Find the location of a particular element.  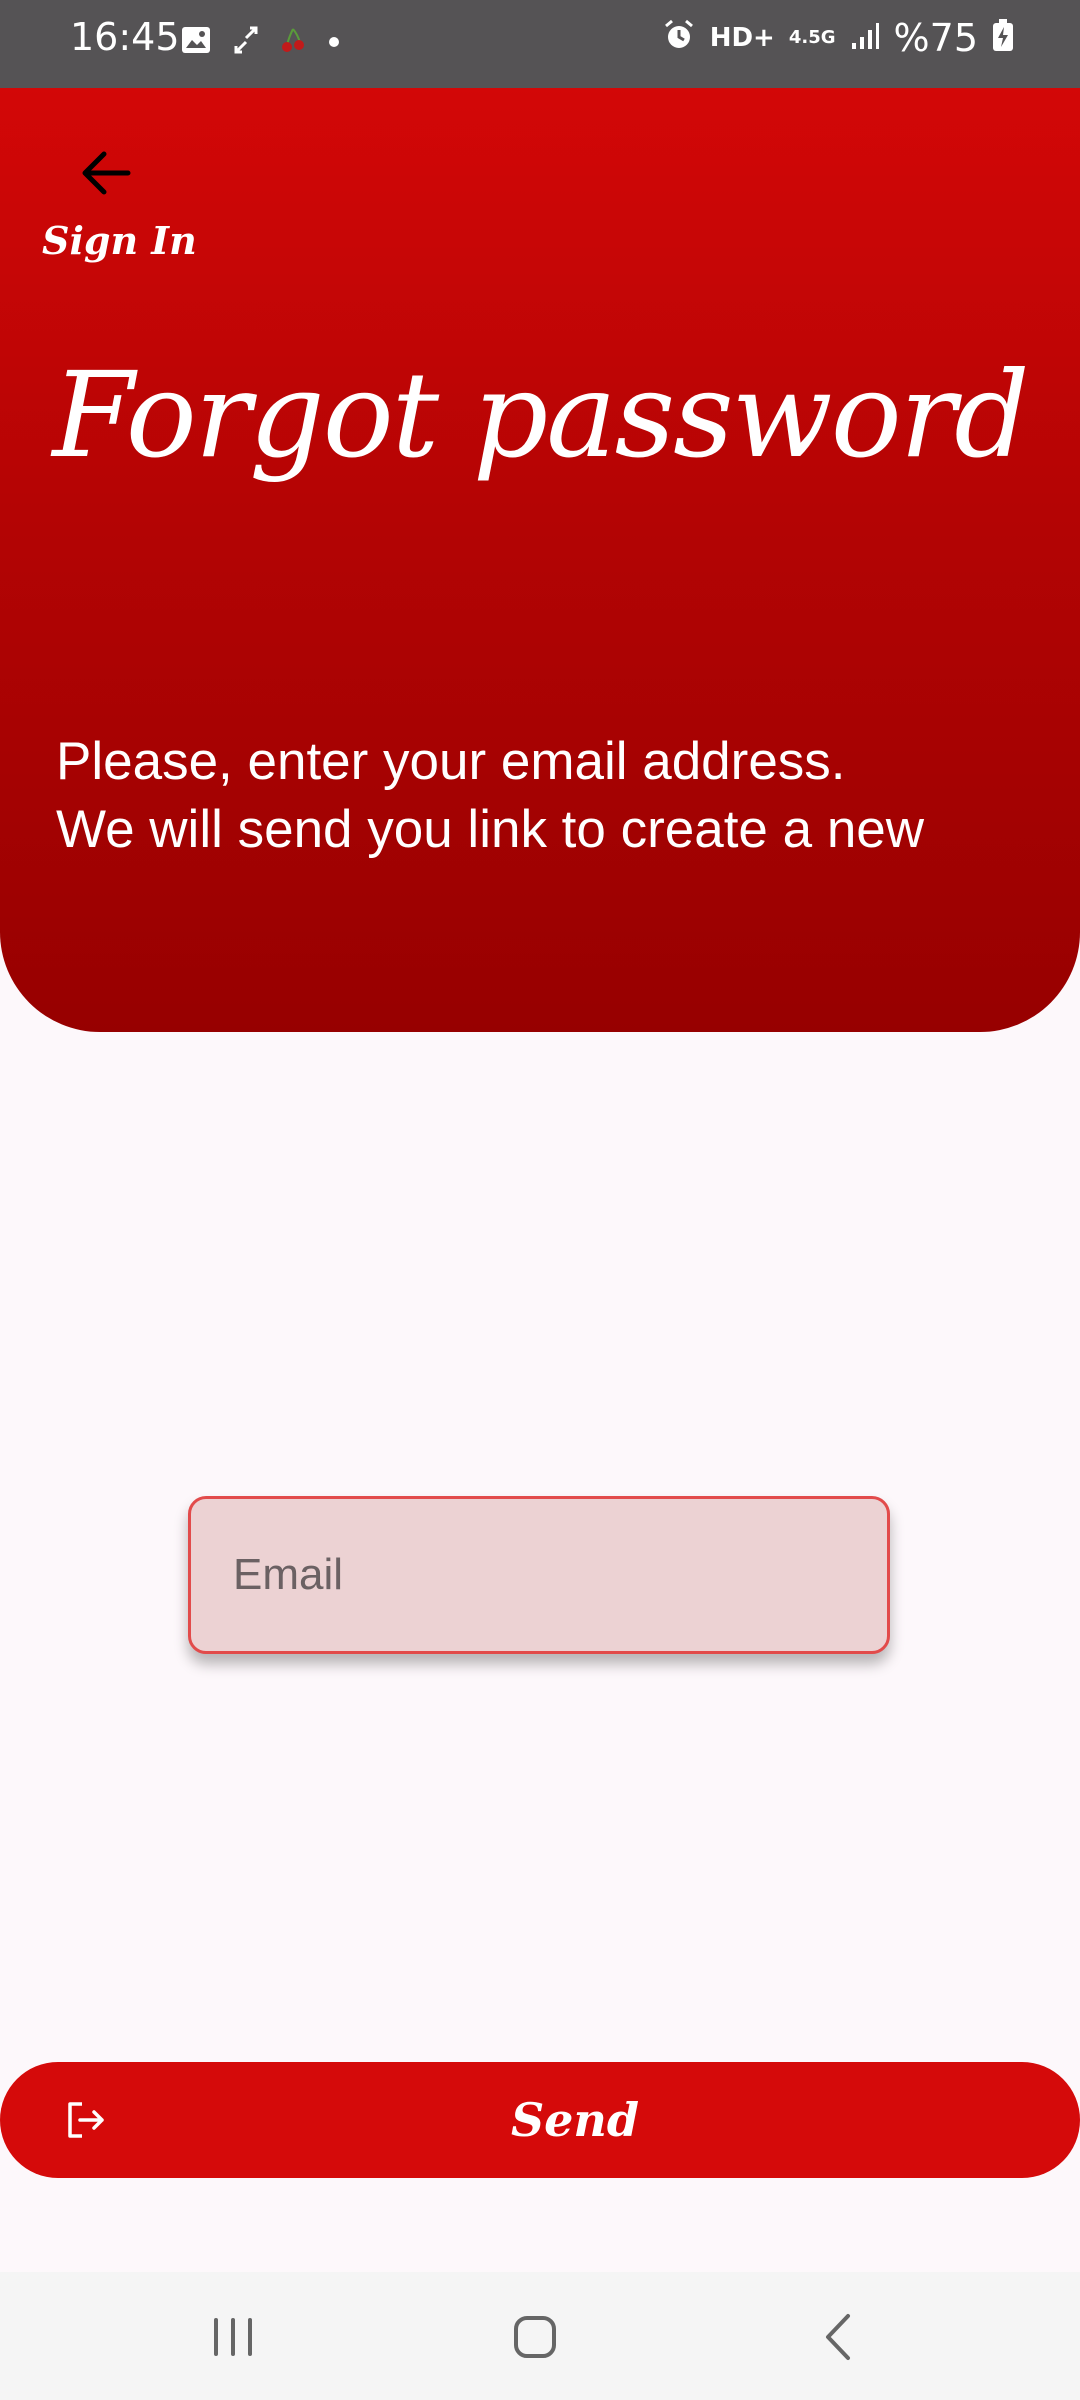

back-nav-icon is located at coordinates (838, 2337).